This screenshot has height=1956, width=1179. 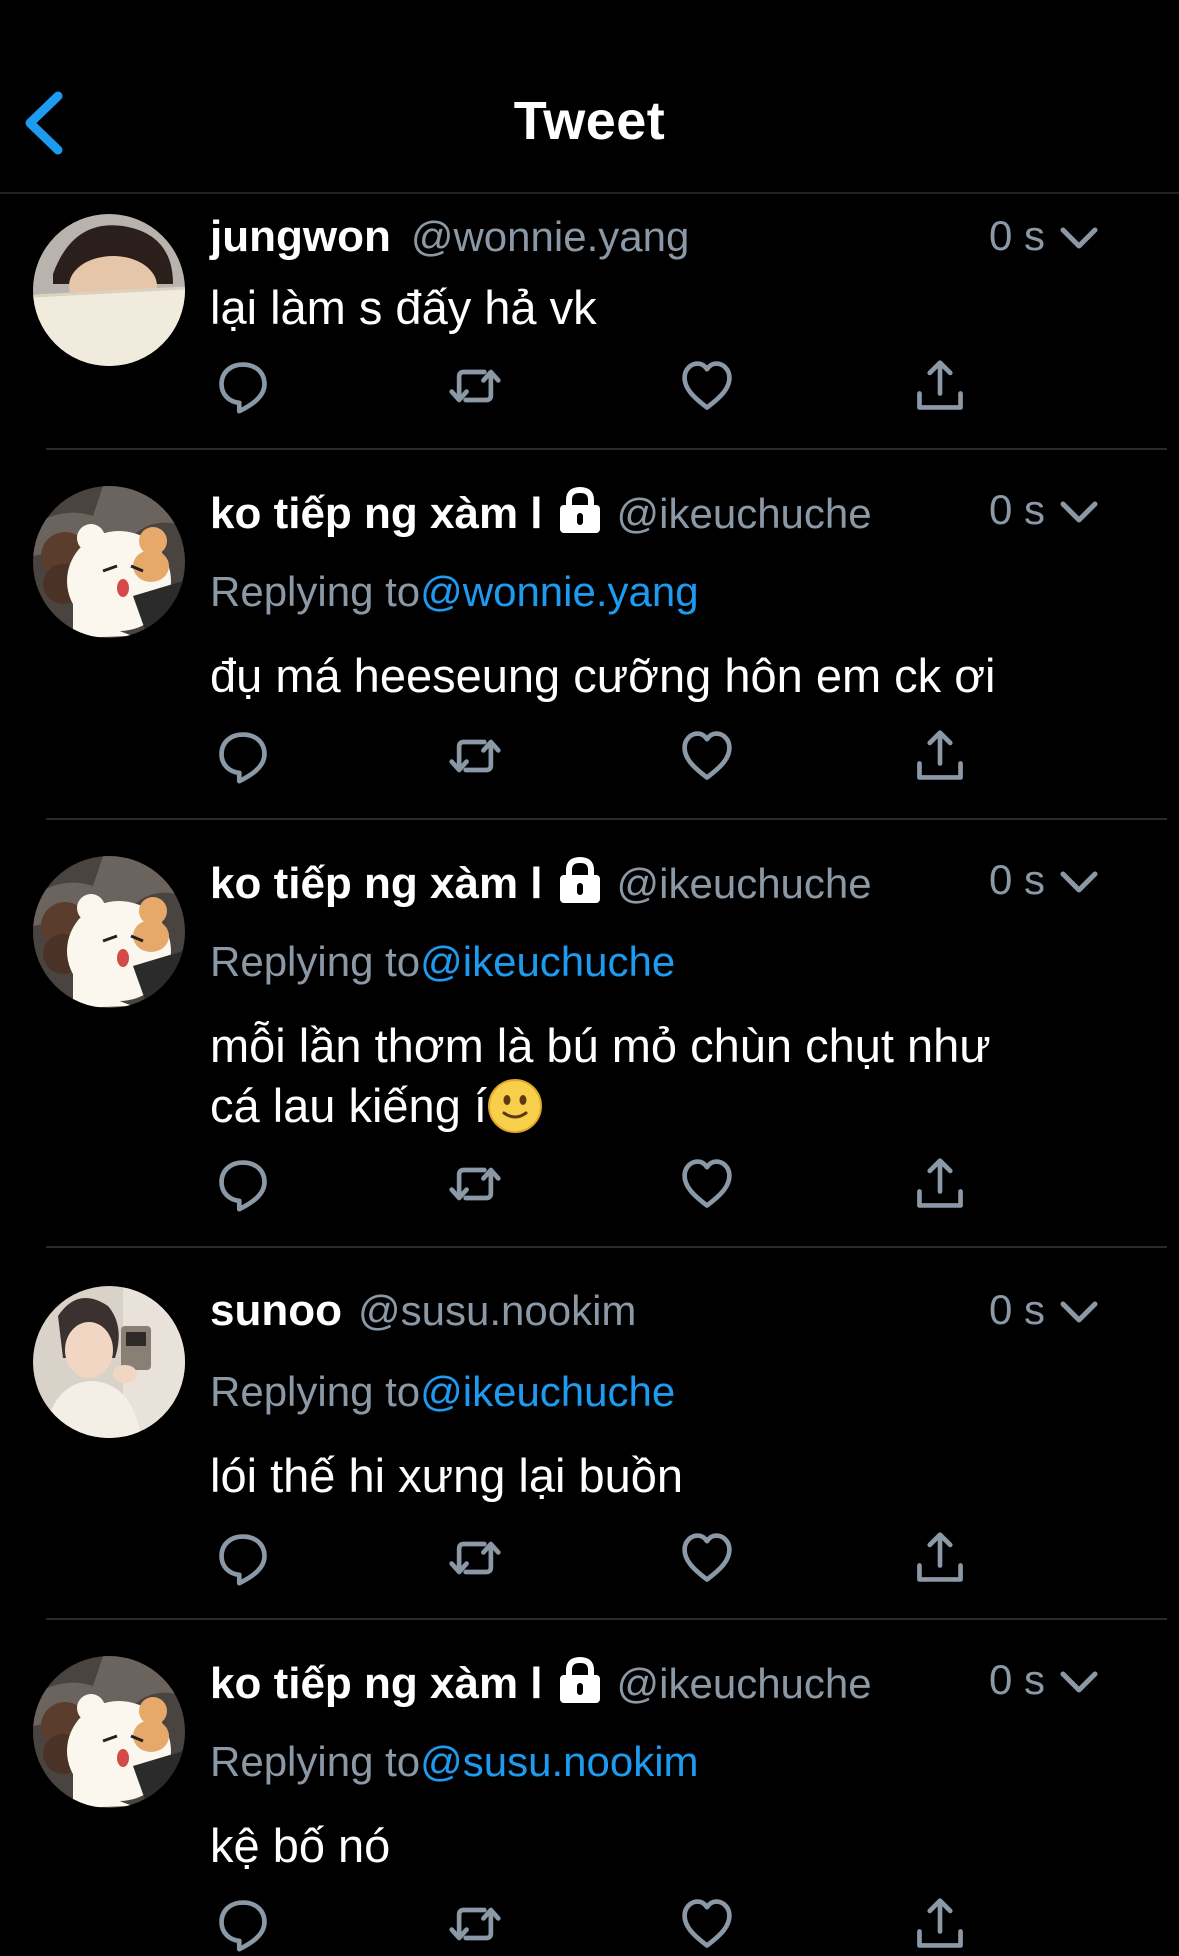 What do you see at coordinates (589, 121) in the screenshot?
I see `page-title: Tweet` at bounding box center [589, 121].